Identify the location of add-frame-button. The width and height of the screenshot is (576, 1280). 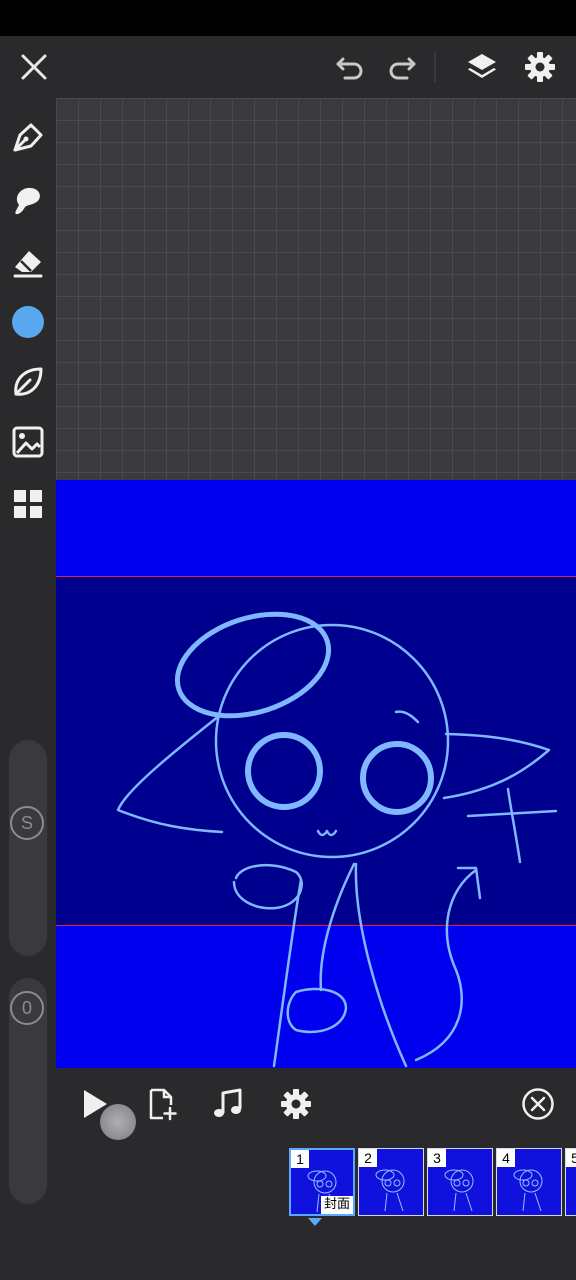
(162, 1104).